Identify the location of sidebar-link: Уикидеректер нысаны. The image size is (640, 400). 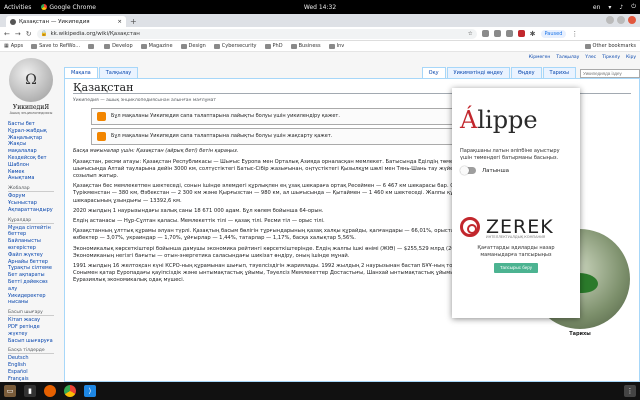
(31, 300).